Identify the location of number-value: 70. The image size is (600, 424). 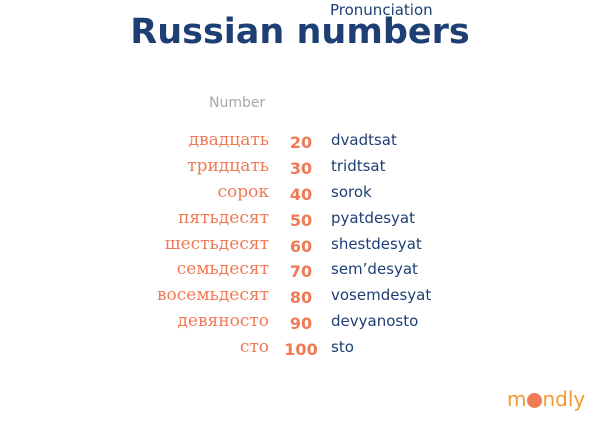
(301, 272).